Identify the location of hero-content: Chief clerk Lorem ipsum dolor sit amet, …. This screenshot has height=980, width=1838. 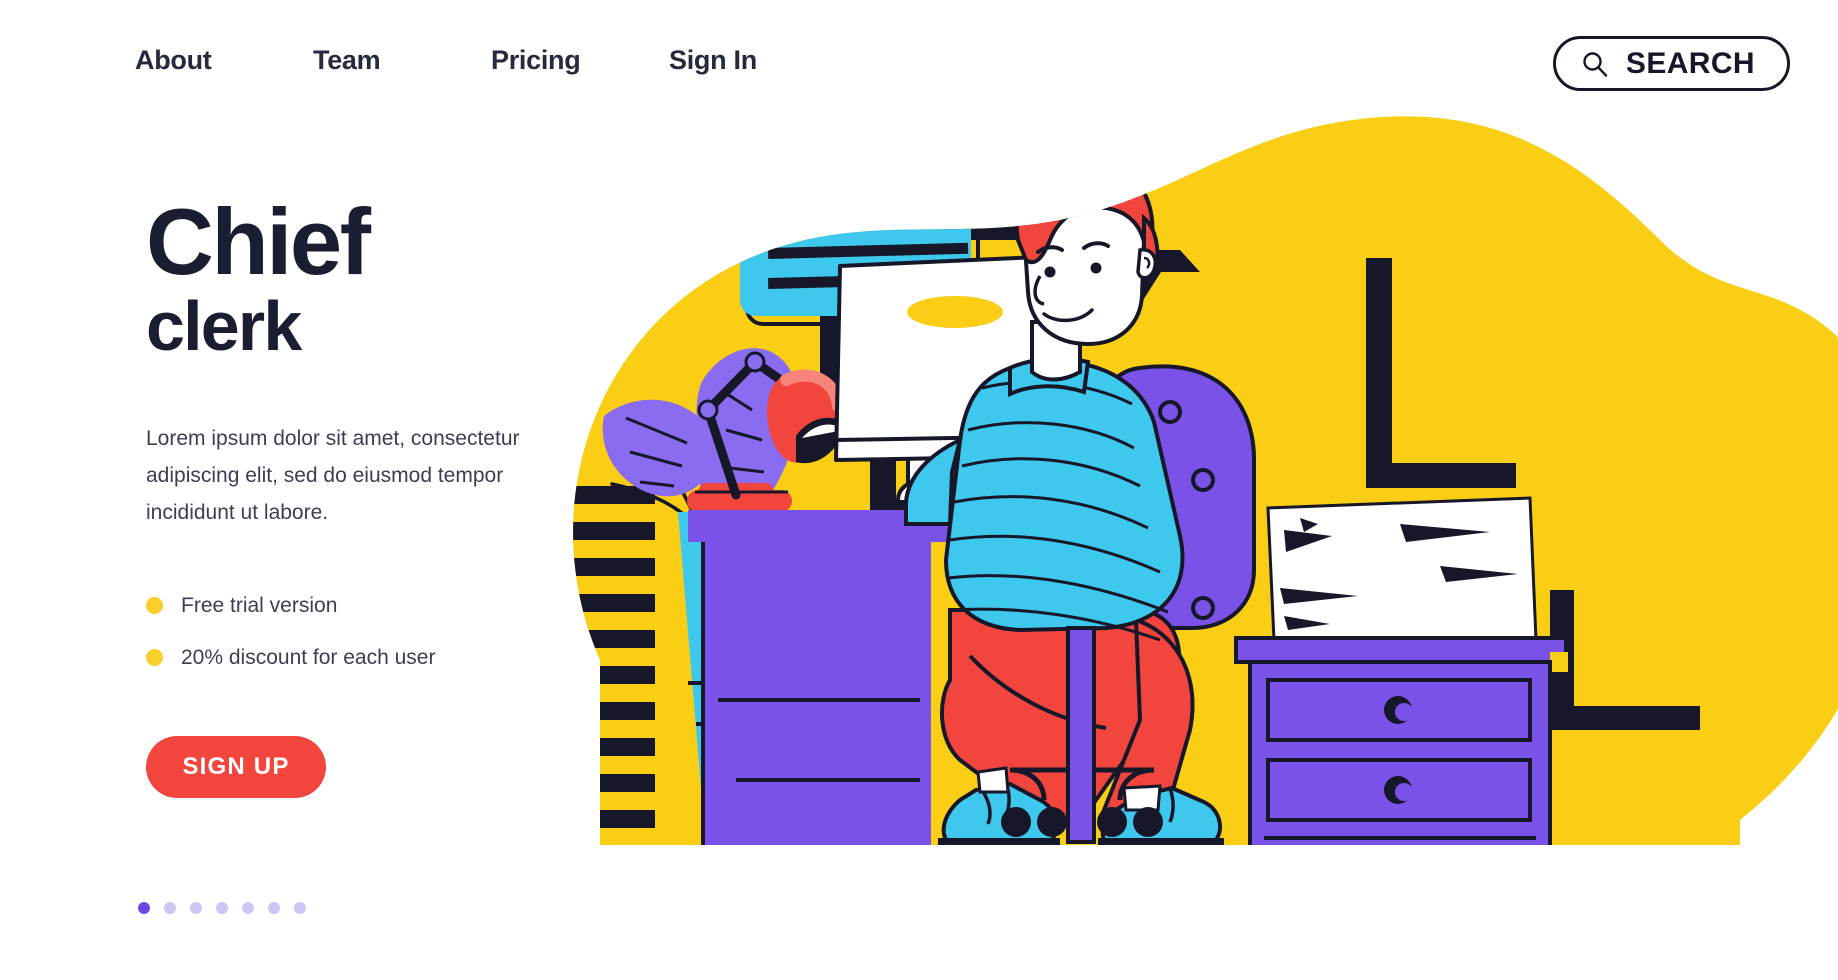
(356, 493).